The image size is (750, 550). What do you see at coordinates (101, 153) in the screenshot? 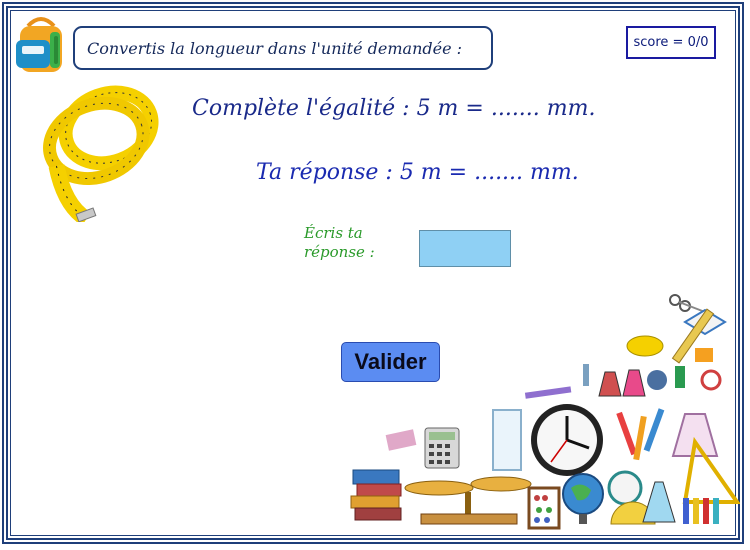
I see `tape-measure-image` at bounding box center [101, 153].